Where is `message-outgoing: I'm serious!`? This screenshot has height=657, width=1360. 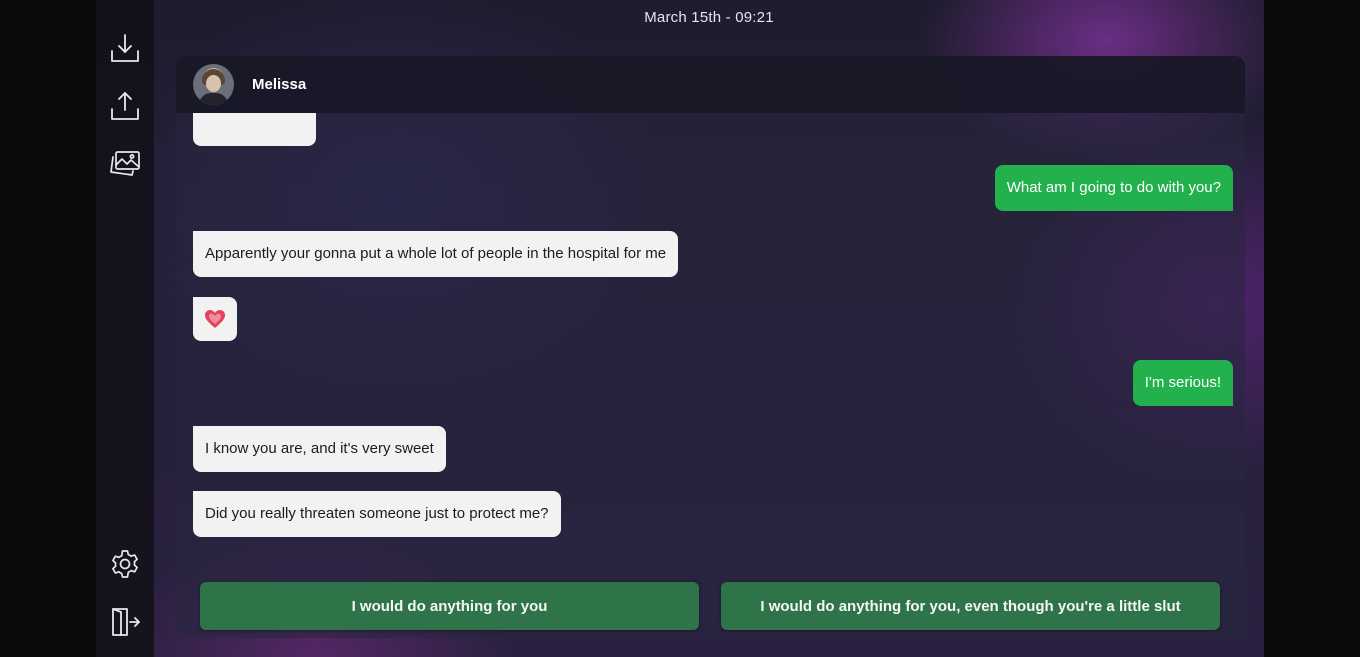
message-outgoing: I'm serious! is located at coordinates (1182, 383).